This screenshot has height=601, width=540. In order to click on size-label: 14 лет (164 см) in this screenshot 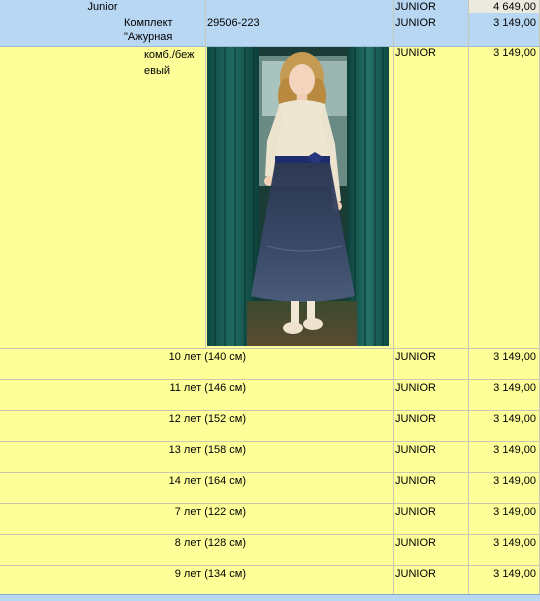, I will do `click(207, 481)`.